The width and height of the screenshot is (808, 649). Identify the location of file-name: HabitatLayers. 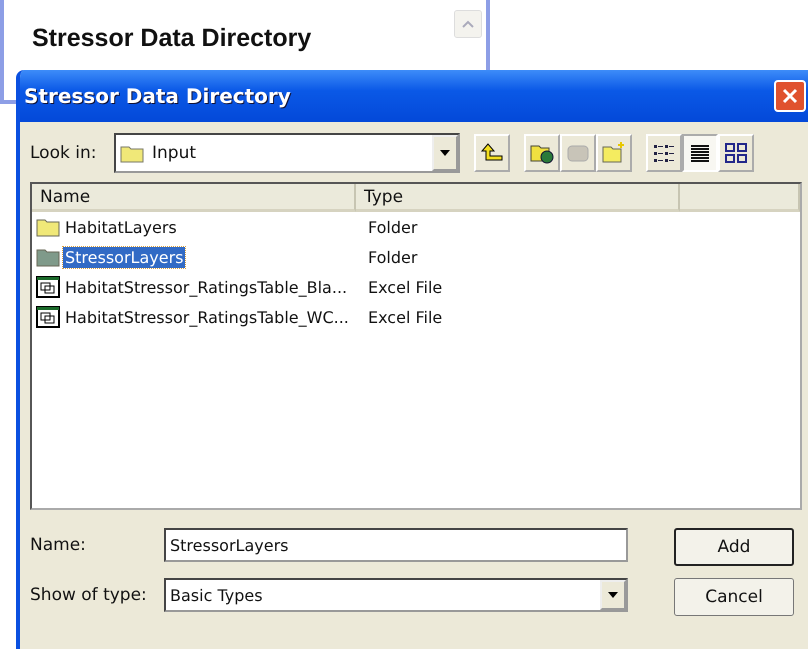
(121, 227).